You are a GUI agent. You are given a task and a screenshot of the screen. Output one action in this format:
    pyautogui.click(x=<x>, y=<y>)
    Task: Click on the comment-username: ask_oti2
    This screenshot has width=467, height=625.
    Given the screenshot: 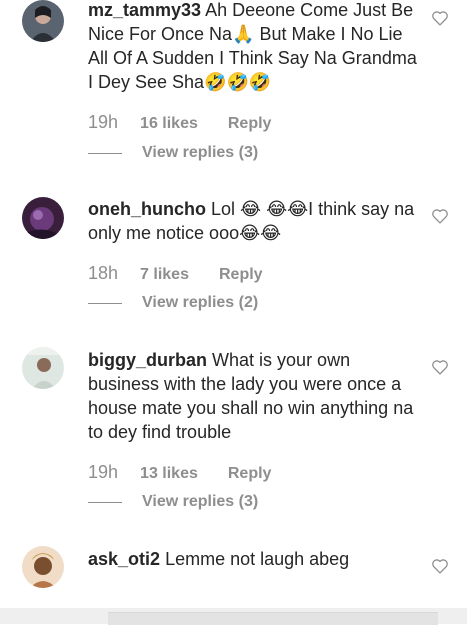 What is the action you would take?
    pyautogui.click(x=124, y=559)
    